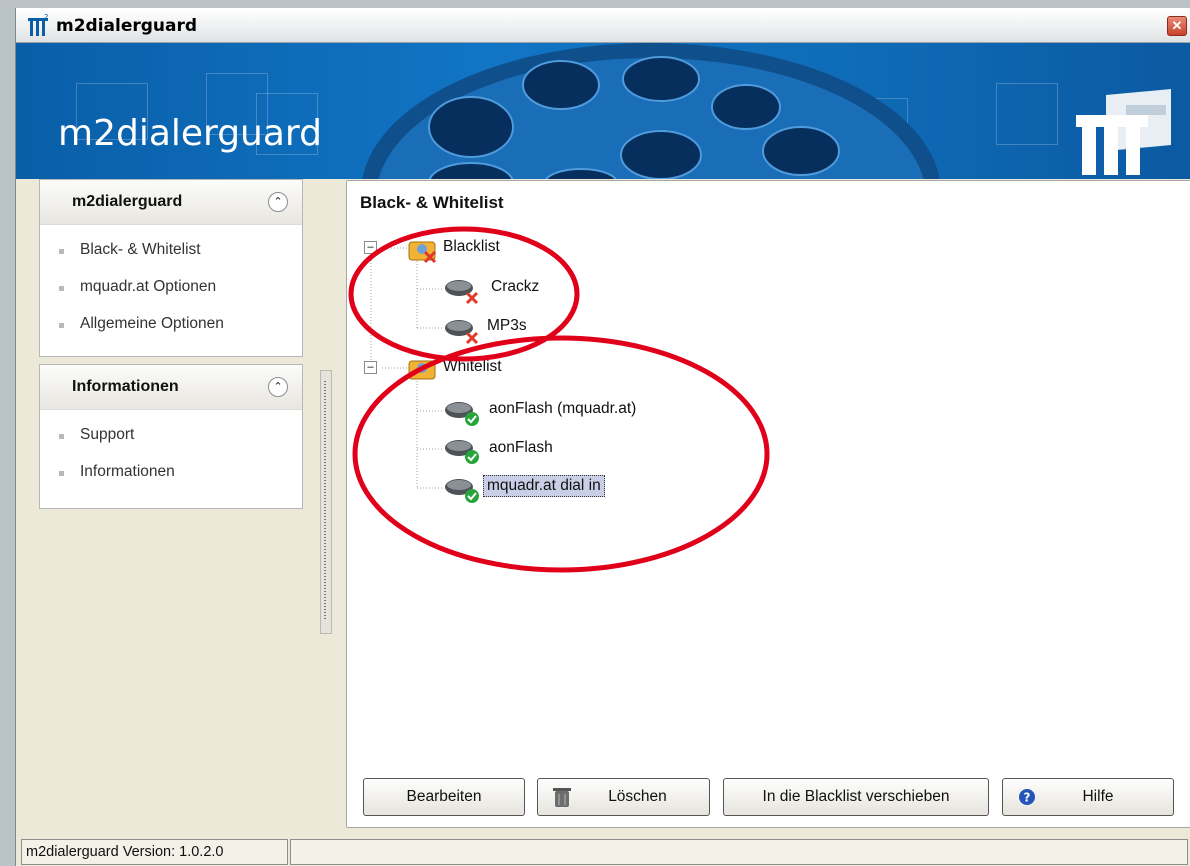 Image resolution: width=1190 pixels, height=866 pixels. I want to click on title-bar: 2 m2dialerguard ✕, so click(603, 25).